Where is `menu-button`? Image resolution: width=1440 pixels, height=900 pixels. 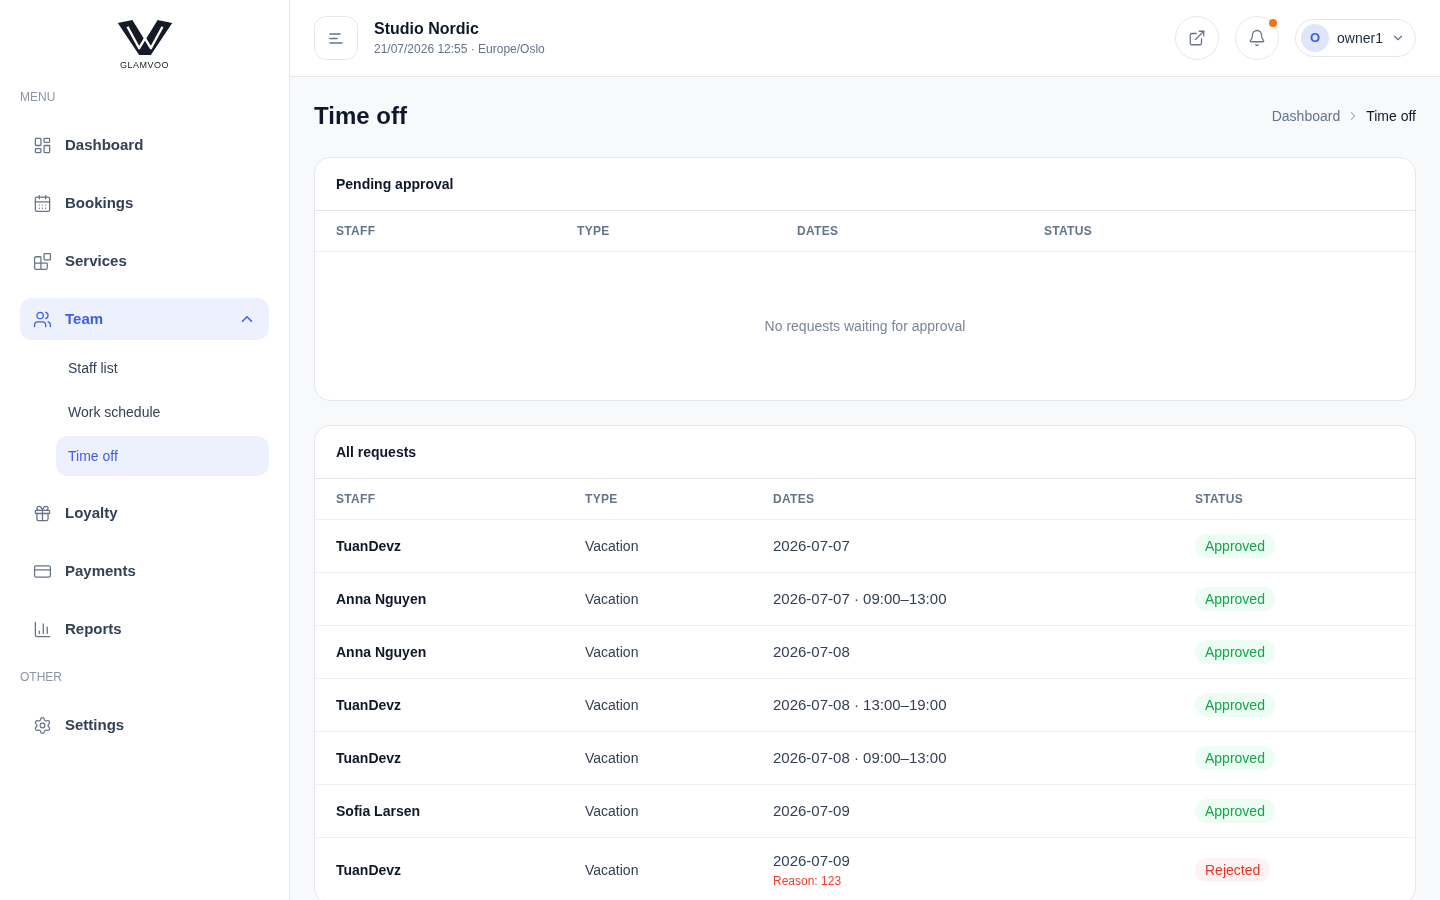
menu-button is located at coordinates (336, 38).